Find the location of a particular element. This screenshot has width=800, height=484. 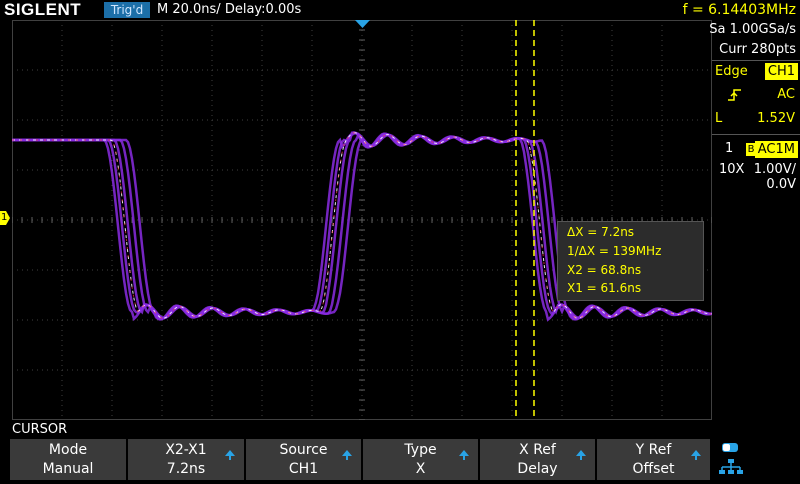

x2-readout: X2 = 68.8ns is located at coordinates (604, 270).